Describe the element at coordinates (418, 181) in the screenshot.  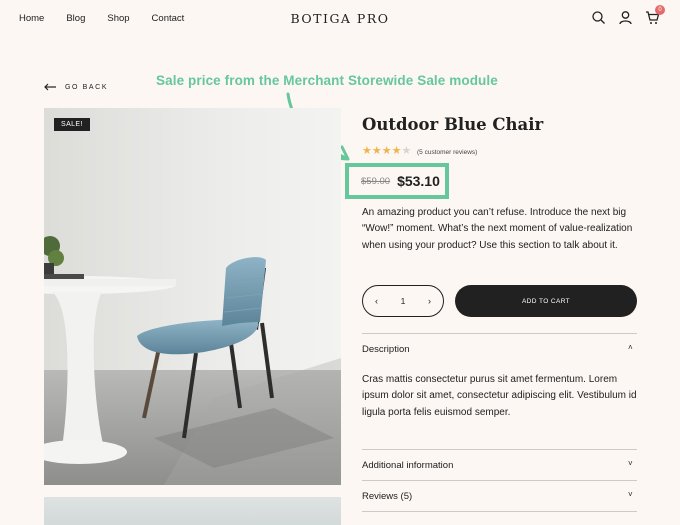
I see `sale-price: $53.10` at that location.